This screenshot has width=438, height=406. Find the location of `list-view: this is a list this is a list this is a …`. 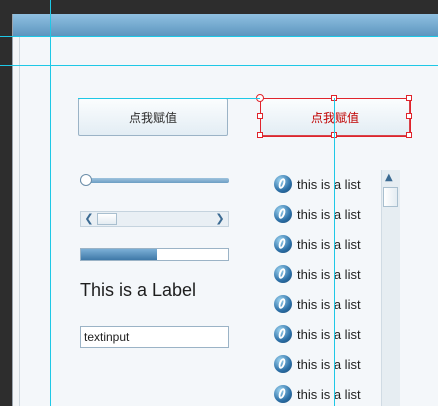

list-view: this is a list this is a list this is a … is located at coordinates (324, 288).